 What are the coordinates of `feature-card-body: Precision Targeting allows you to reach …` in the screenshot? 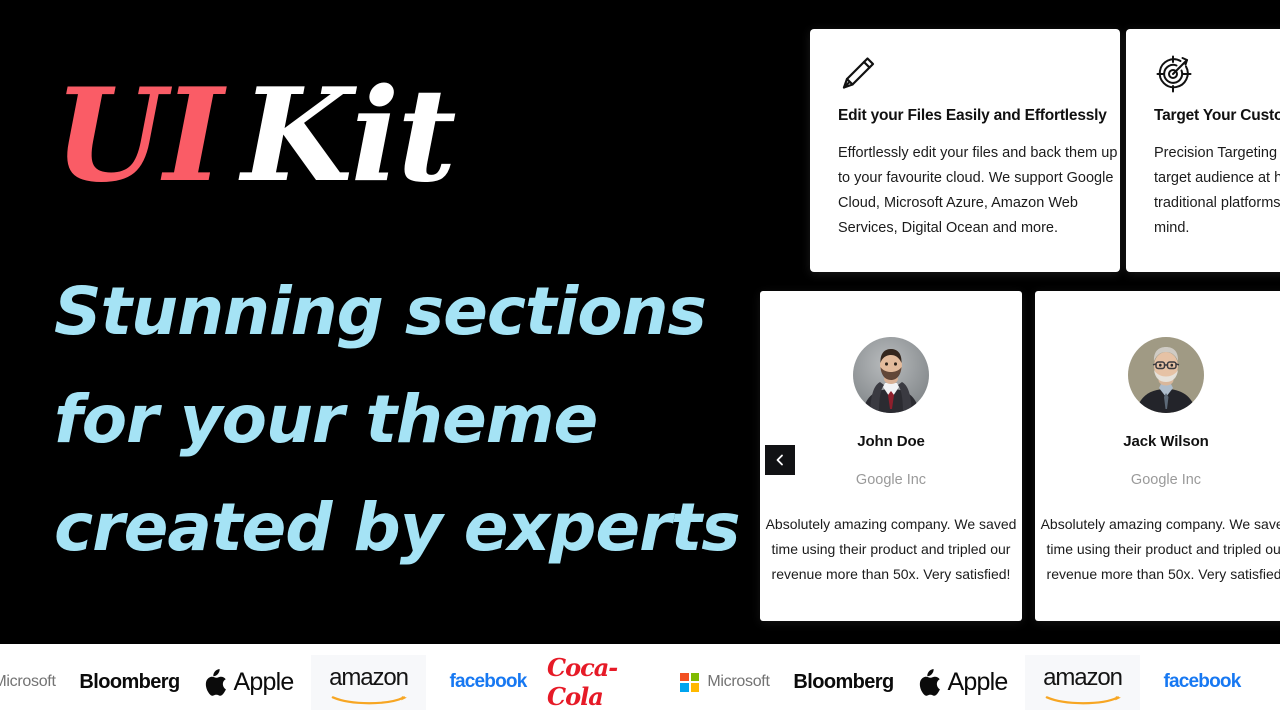 It's located at (1217, 190).